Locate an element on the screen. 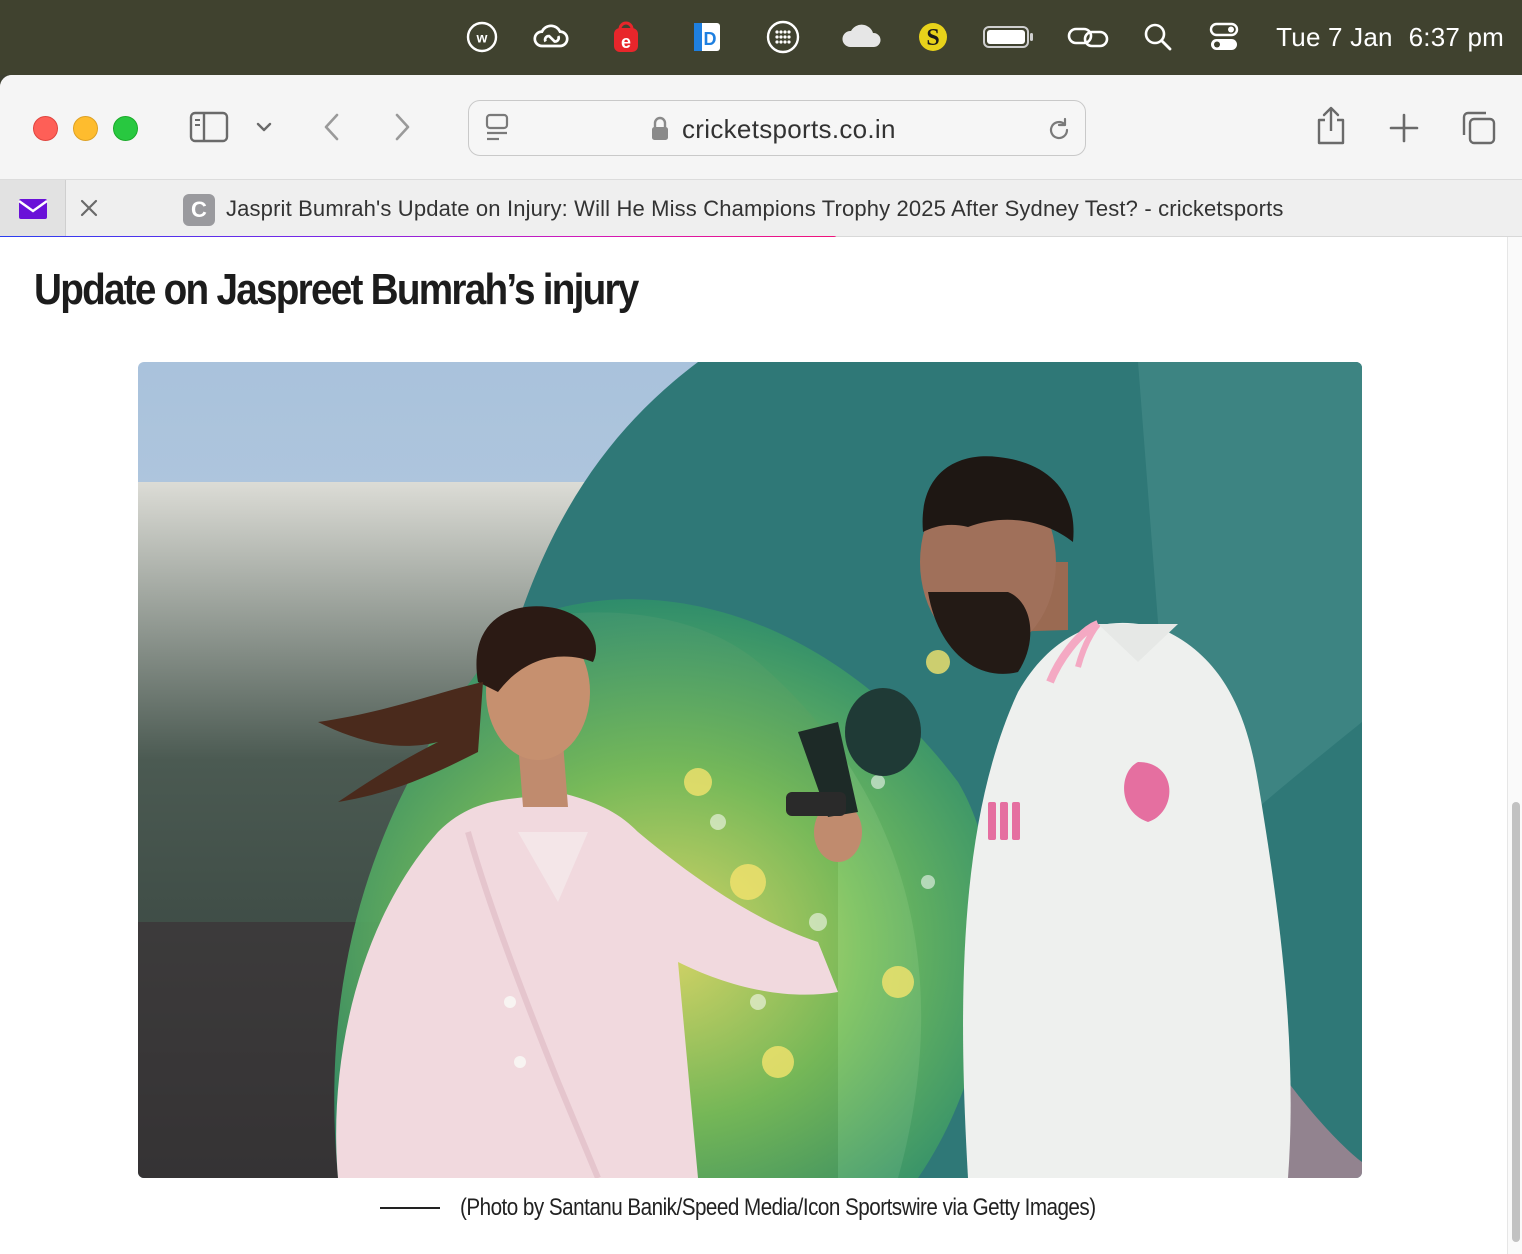 The image size is (1522, 1254). tab-overview-icon is located at coordinates (1479, 128).